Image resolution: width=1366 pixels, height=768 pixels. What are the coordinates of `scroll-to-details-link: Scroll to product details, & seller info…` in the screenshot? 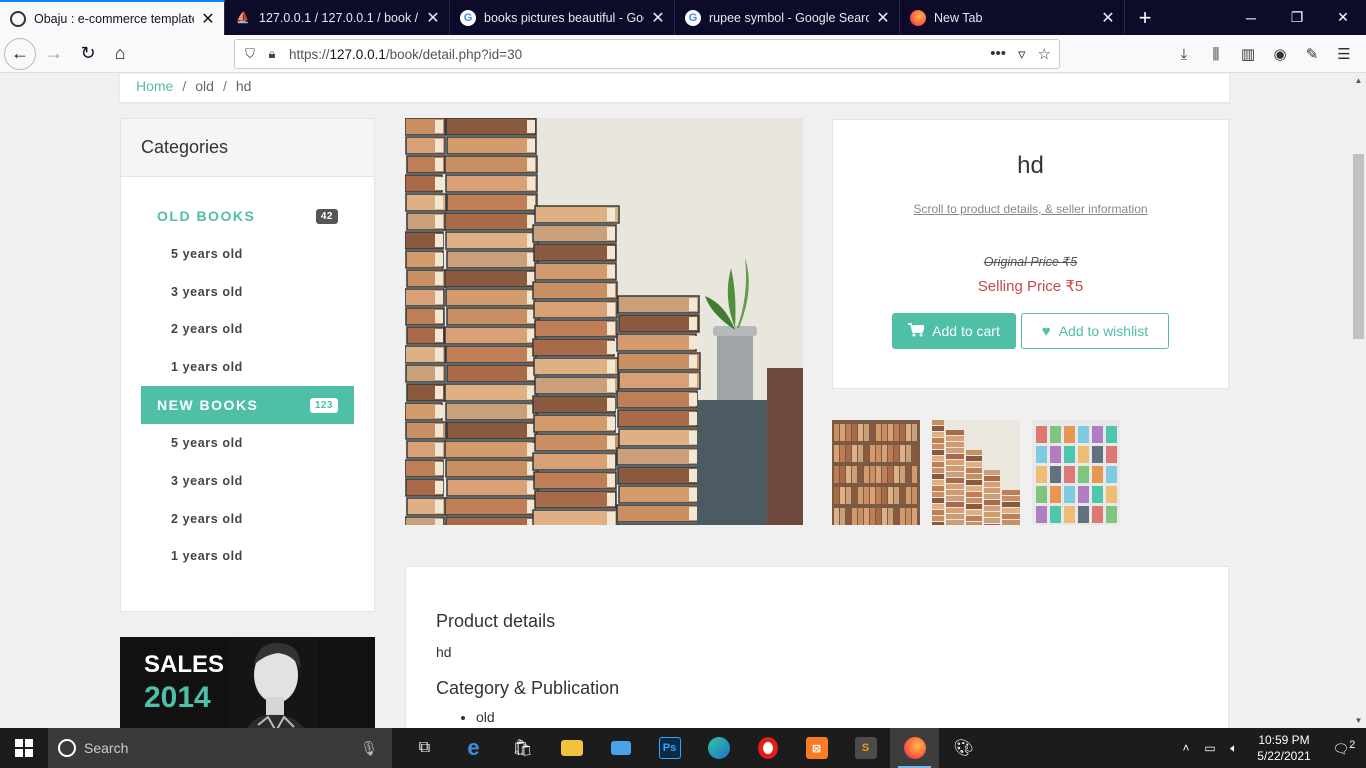 It's located at (1030, 209).